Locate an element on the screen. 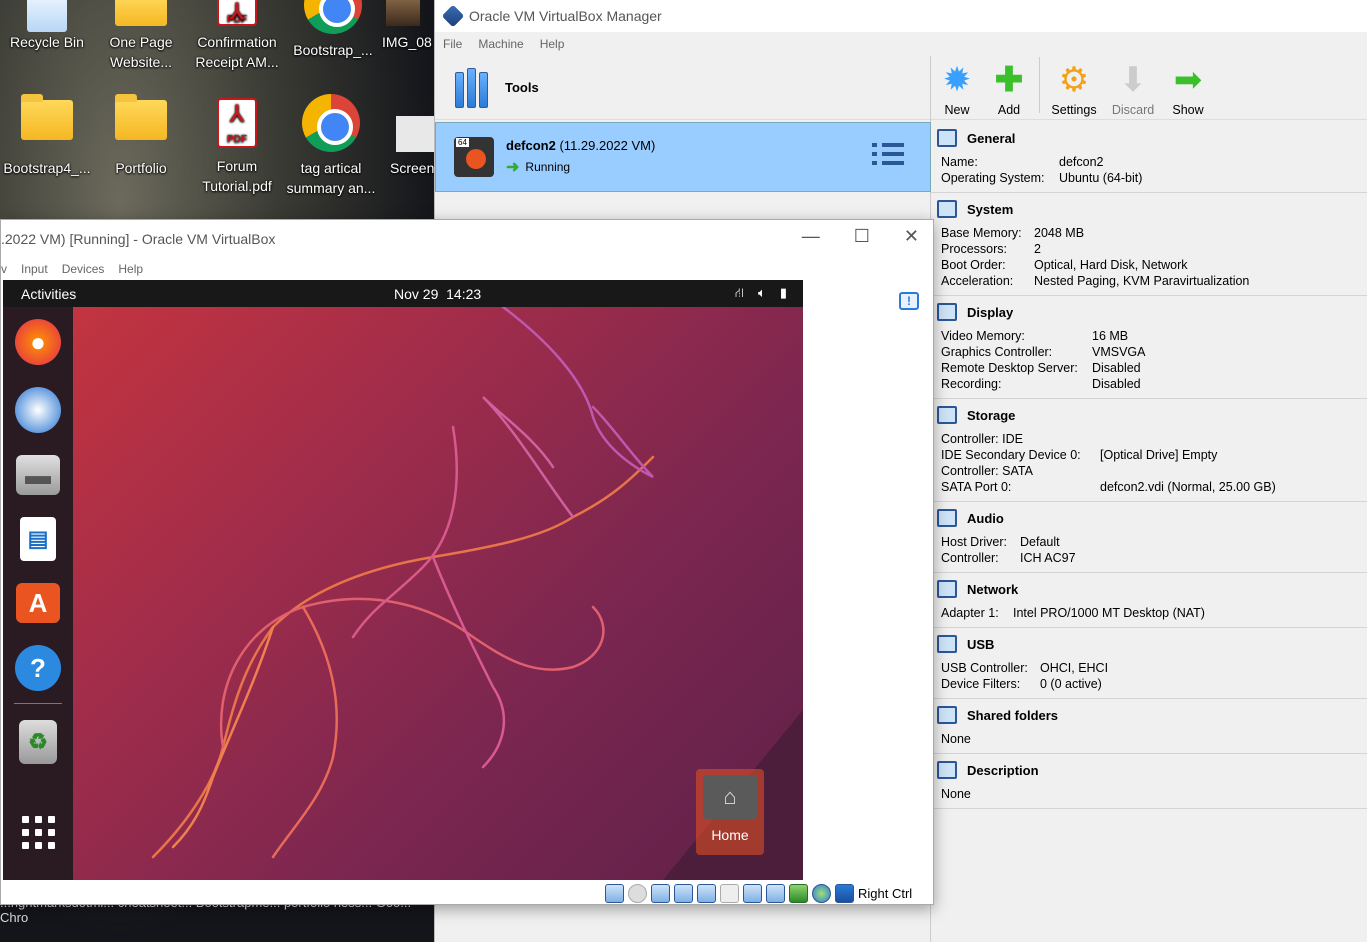 This screenshot has width=1367, height=942. section-network-header: Network is located at coordinates (1149, 589).